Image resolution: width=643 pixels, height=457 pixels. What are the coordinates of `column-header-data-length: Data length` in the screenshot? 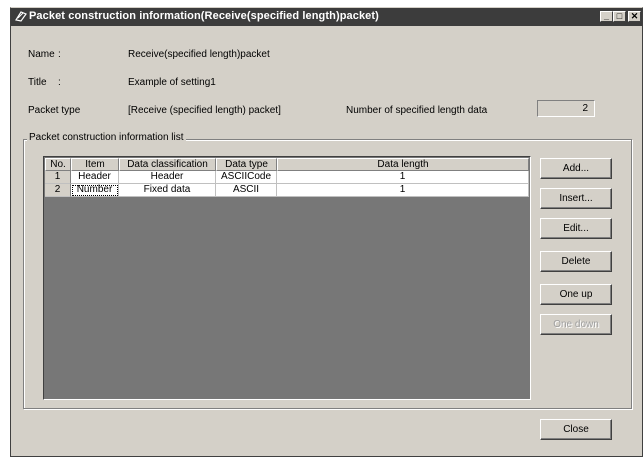 It's located at (403, 164).